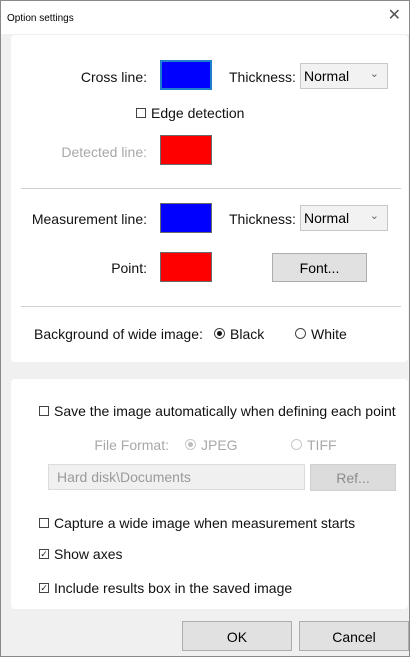 The height and width of the screenshot is (657, 410). What do you see at coordinates (131, 445) in the screenshot?
I see `file-format-label: File Format:` at bounding box center [131, 445].